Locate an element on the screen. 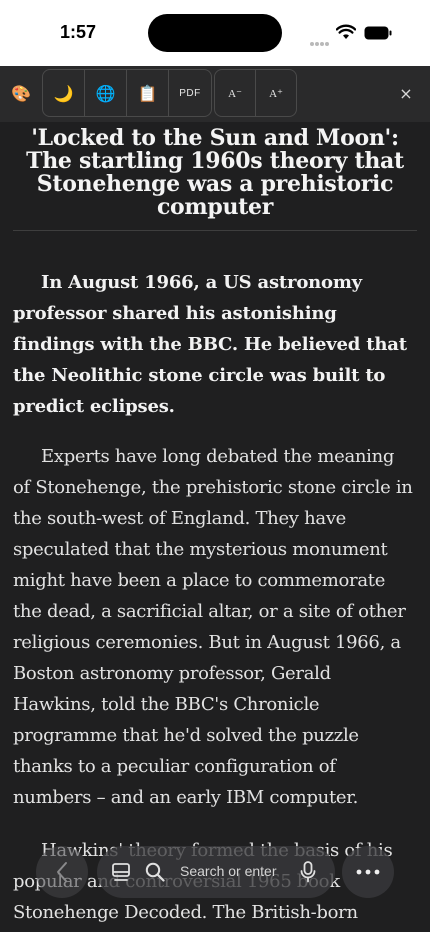  dark-mode-button: 🌙 is located at coordinates (63, 93).